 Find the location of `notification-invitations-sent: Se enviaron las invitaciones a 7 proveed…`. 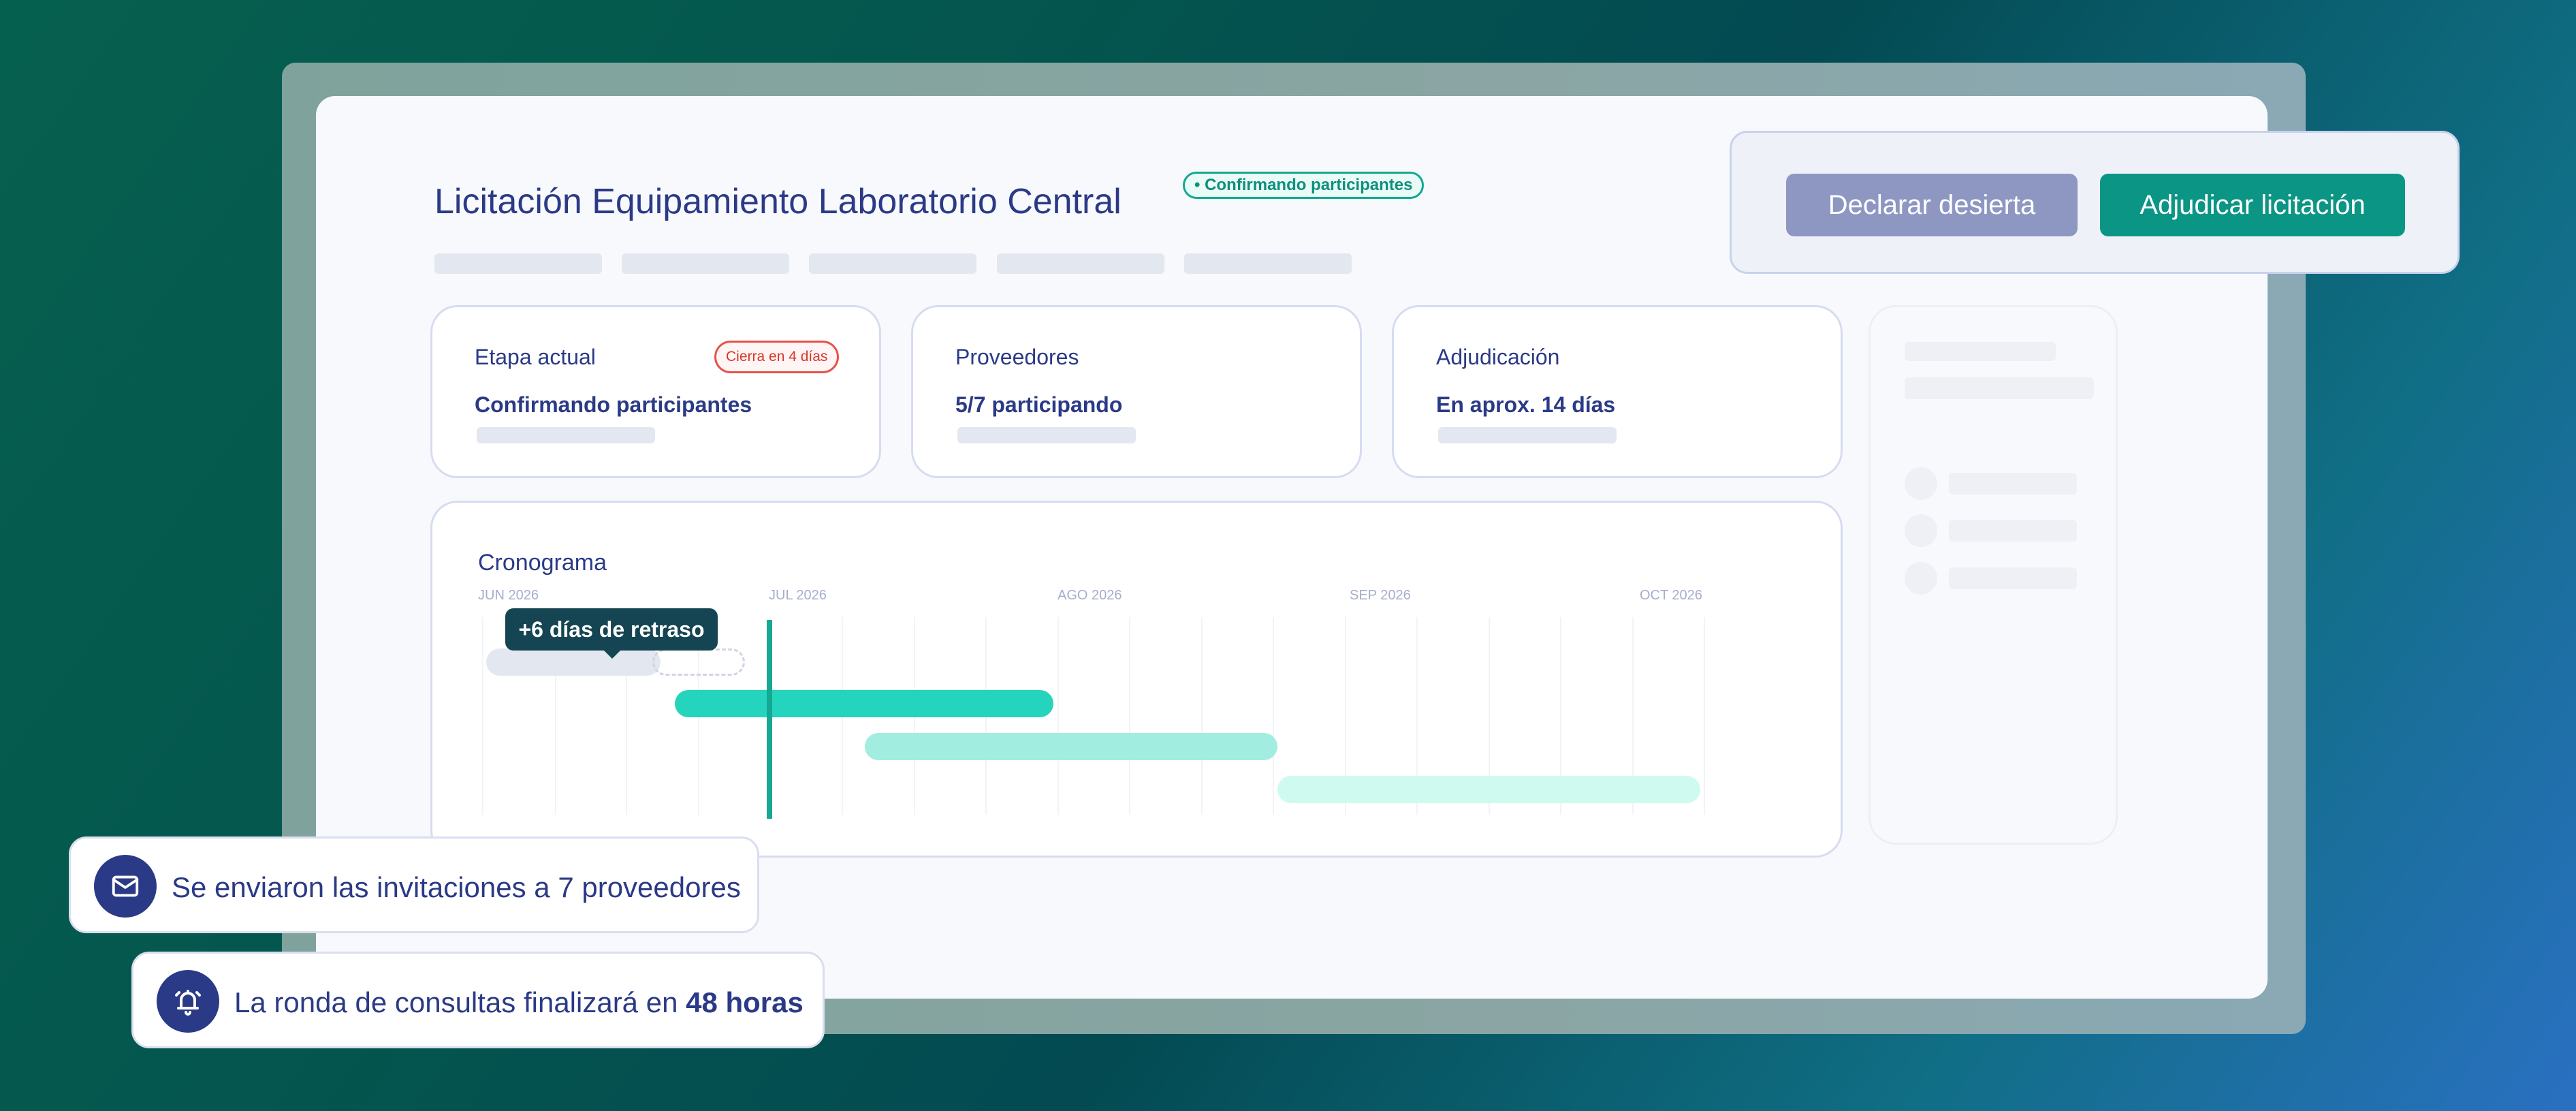

notification-invitations-sent: Se enviaron las invitaciones a 7 proveed… is located at coordinates (414, 884).